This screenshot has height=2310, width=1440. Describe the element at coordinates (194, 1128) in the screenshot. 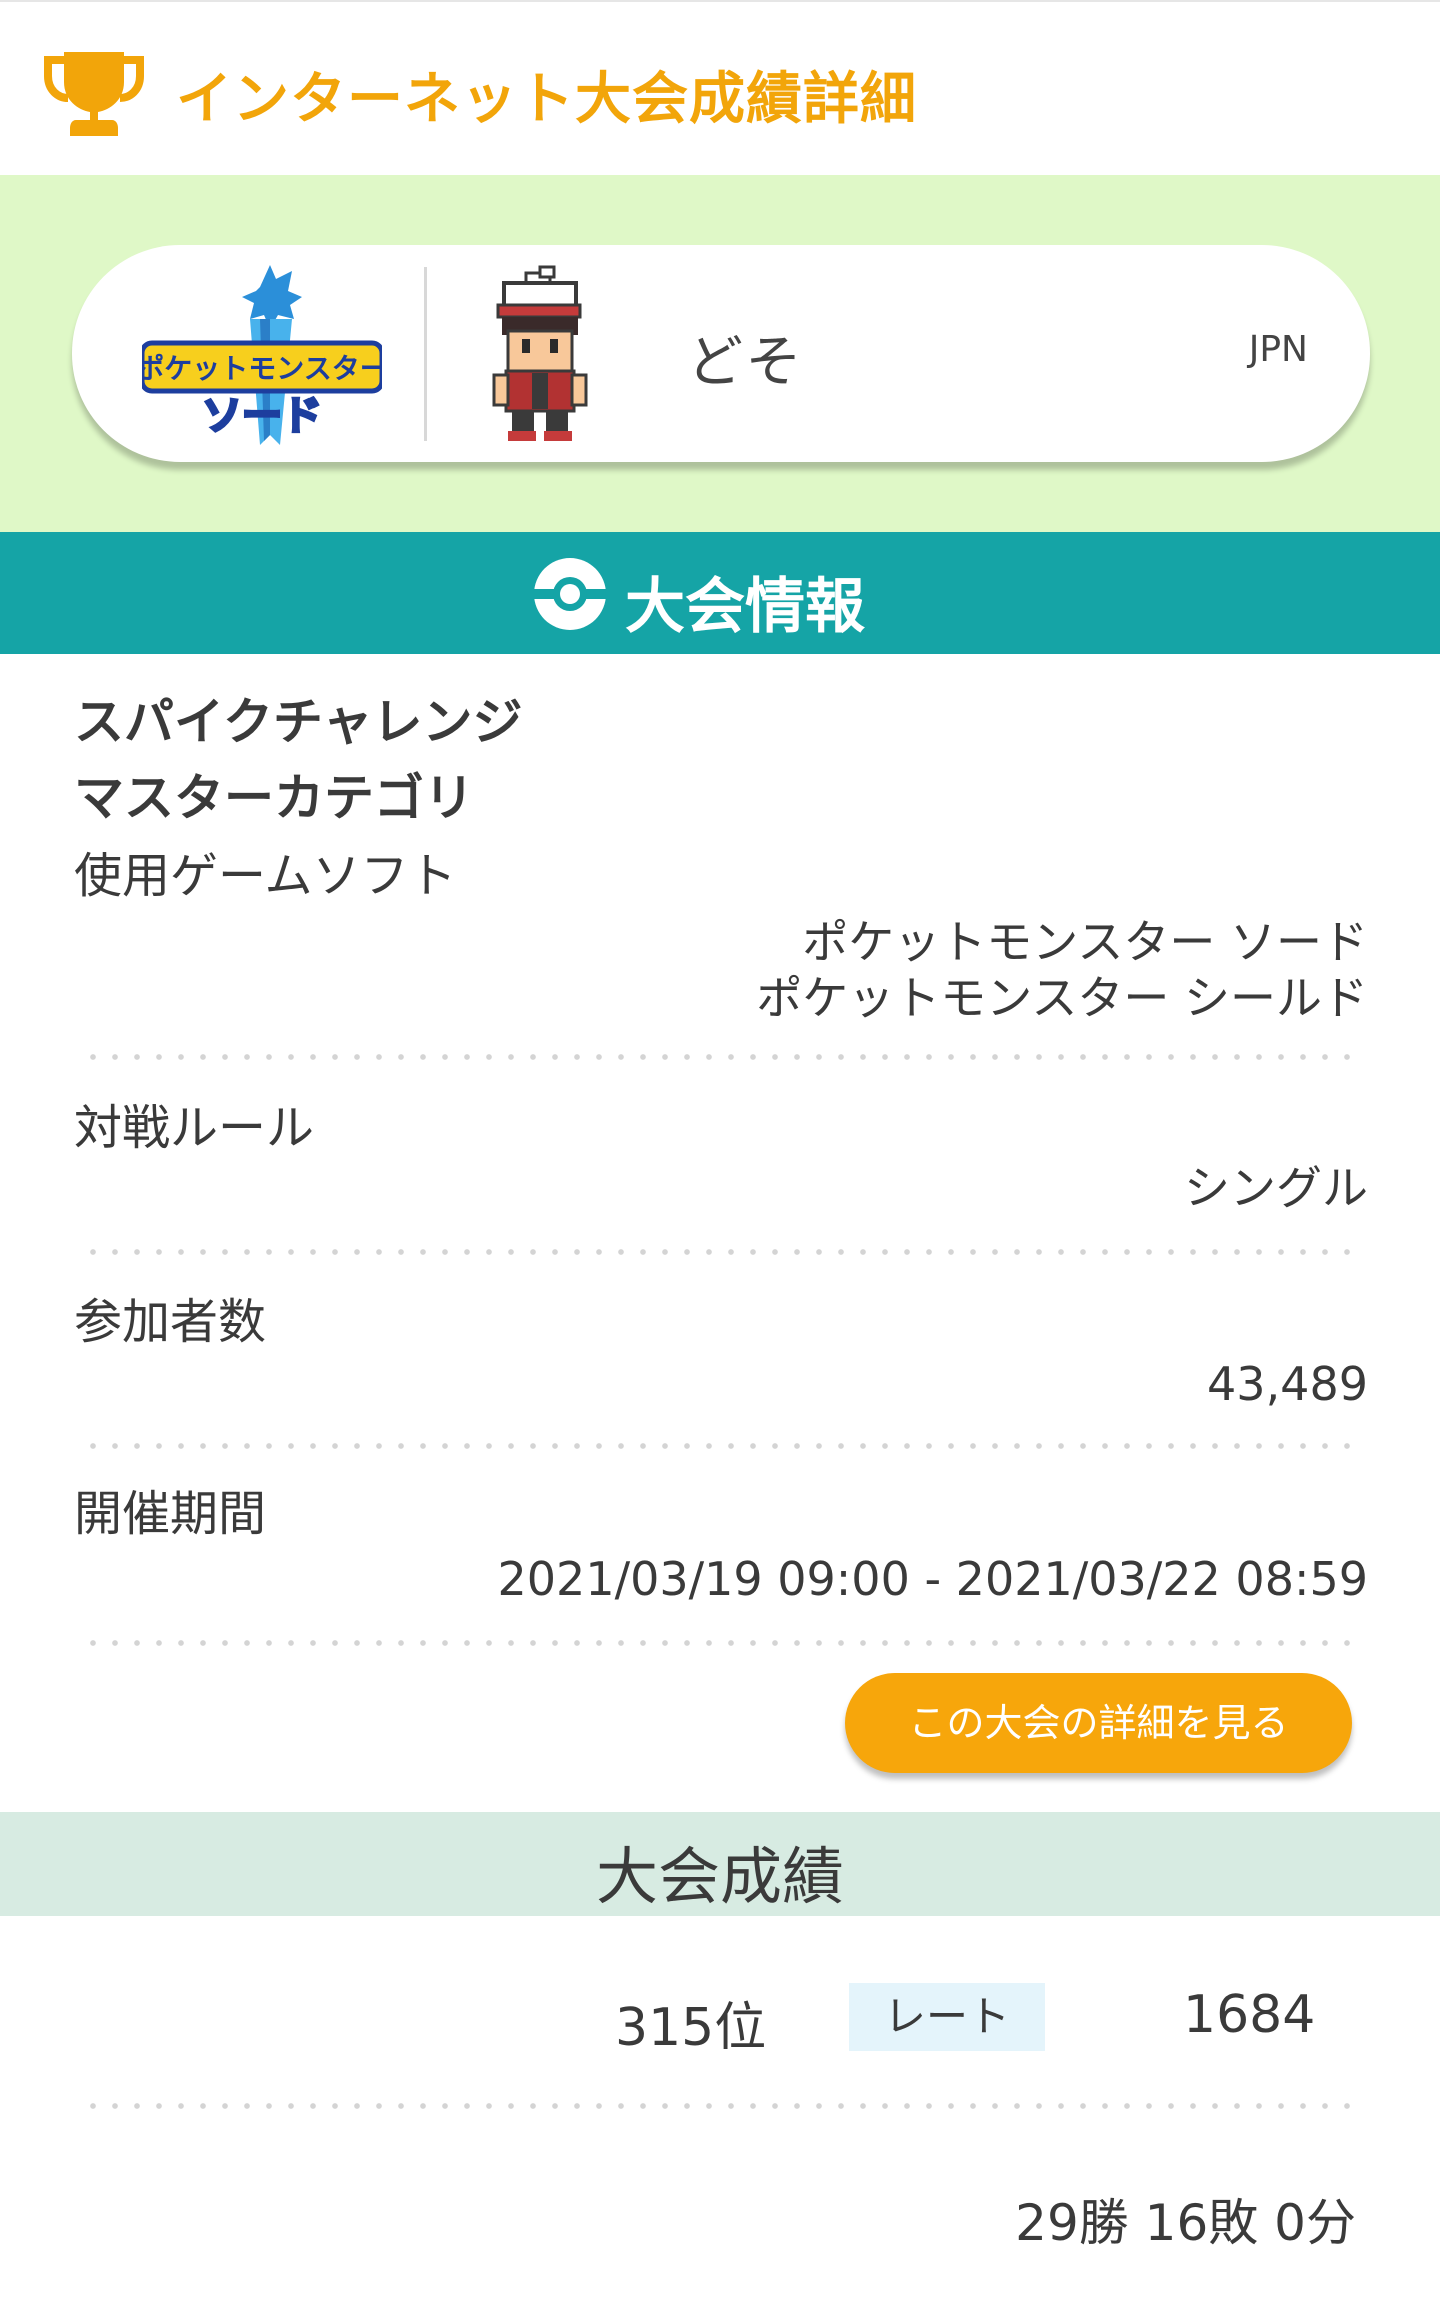

I see `battle-rule-label: 対戦ルール` at that location.